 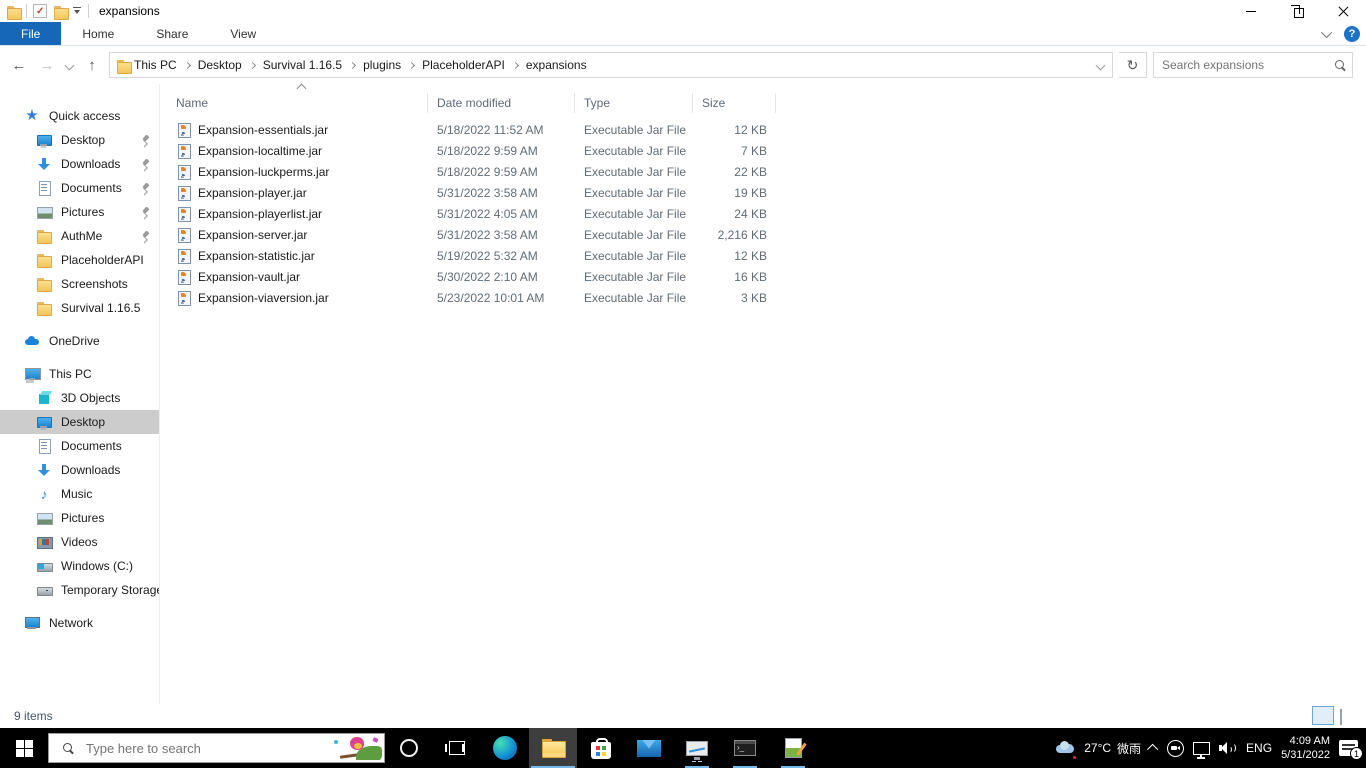 I want to click on folder-icon, so click(x=44, y=236).